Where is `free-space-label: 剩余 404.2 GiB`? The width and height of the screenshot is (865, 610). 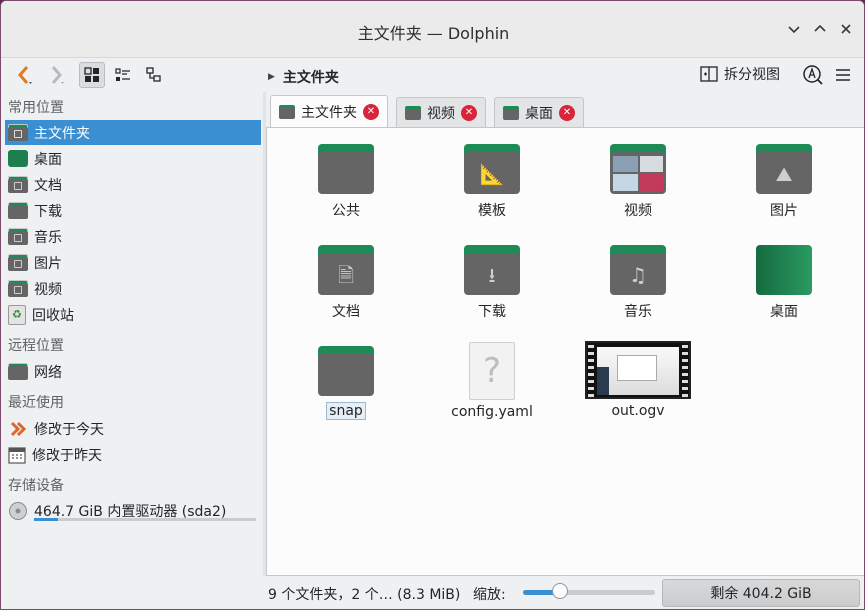
free-space-label: 剩余 404.2 GiB is located at coordinates (761, 594).